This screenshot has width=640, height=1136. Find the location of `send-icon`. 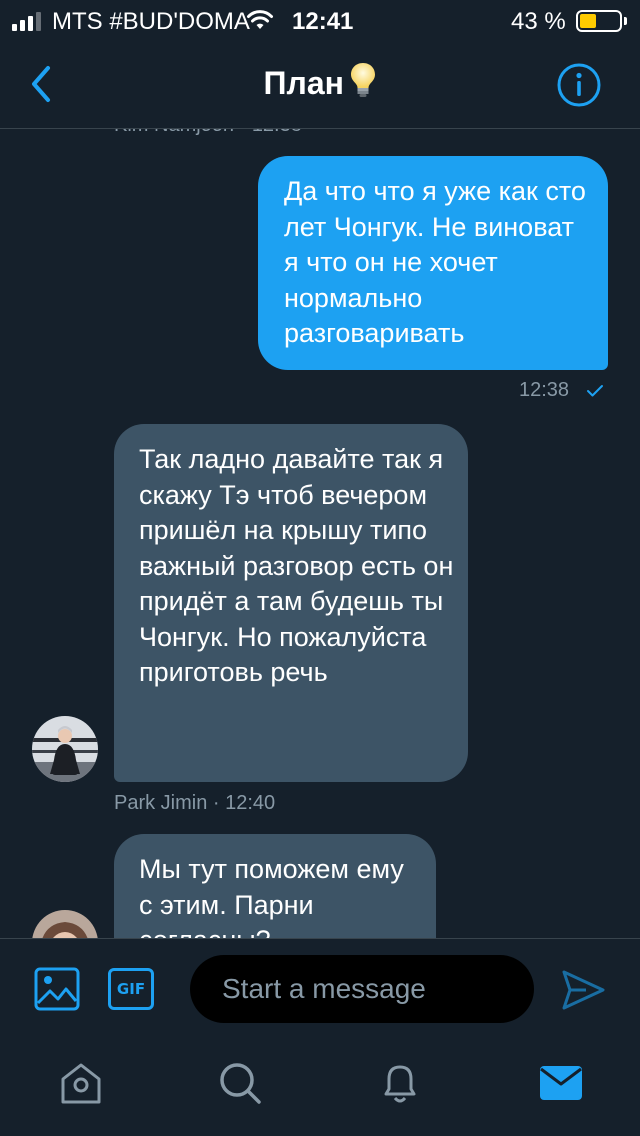

send-icon is located at coordinates (583, 990).